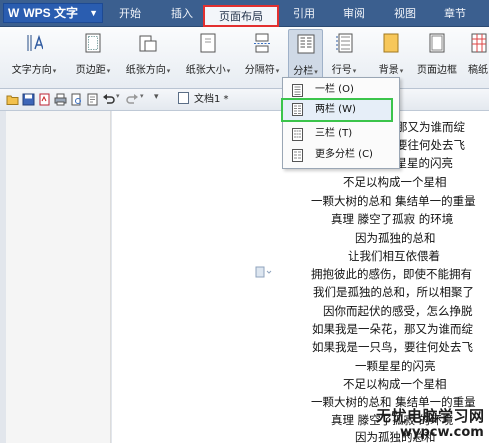 The width and height of the screenshot is (489, 443). What do you see at coordinates (437, 57) in the screenshot?
I see `page-border-button: 页面边框` at bounding box center [437, 57].